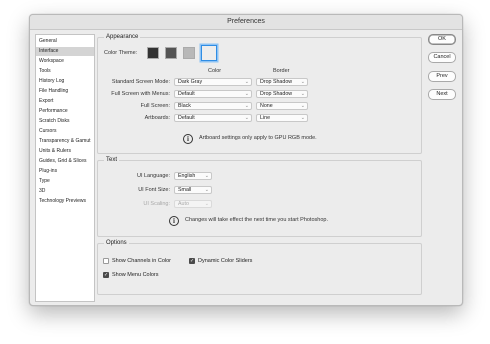  What do you see at coordinates (135, 275) in the screenshot?
I see `show-menu-colors-label: Show Menu Colors` at bounding box center [135, 275].